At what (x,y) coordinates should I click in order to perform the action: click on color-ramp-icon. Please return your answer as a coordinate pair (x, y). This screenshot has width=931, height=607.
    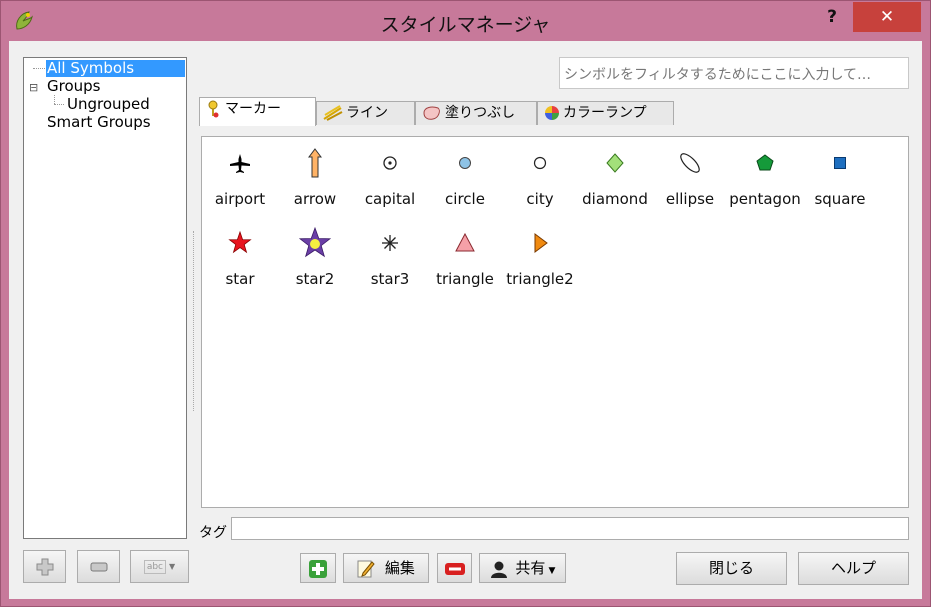
    Looking at the image, I should click on (552, 113).